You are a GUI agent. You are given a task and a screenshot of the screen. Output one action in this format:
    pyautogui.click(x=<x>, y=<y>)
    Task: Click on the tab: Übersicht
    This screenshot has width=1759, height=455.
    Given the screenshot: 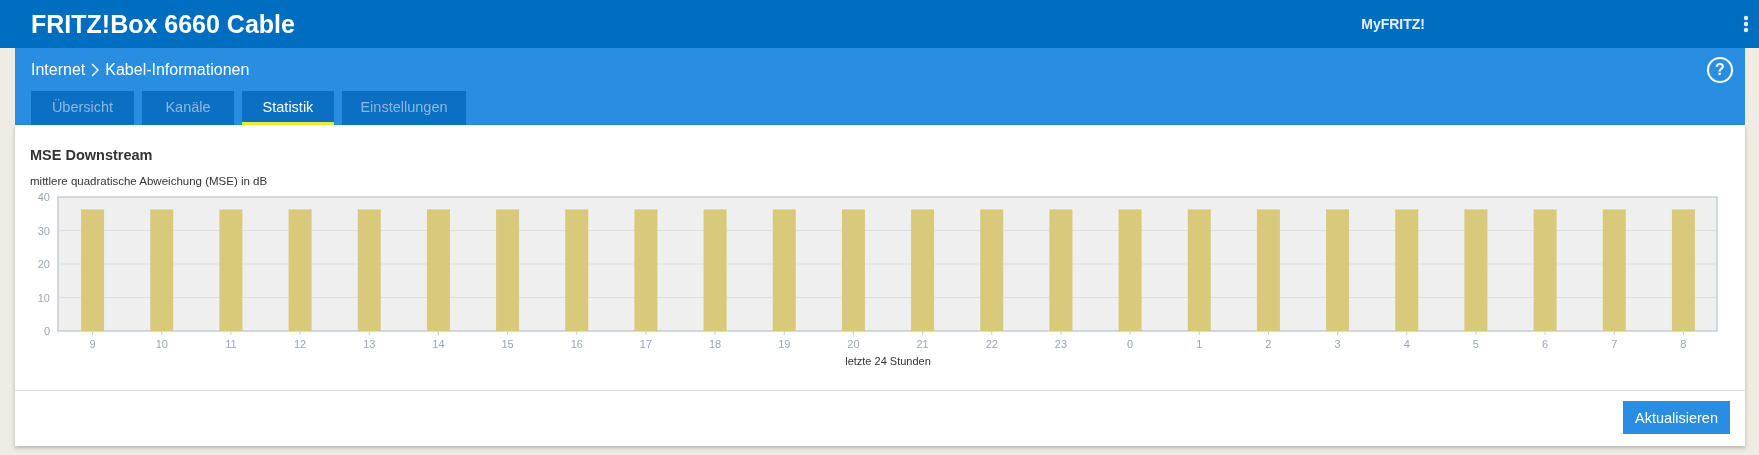 What is the action you would take?
    pyautogui.click(x=82, y=108)
    